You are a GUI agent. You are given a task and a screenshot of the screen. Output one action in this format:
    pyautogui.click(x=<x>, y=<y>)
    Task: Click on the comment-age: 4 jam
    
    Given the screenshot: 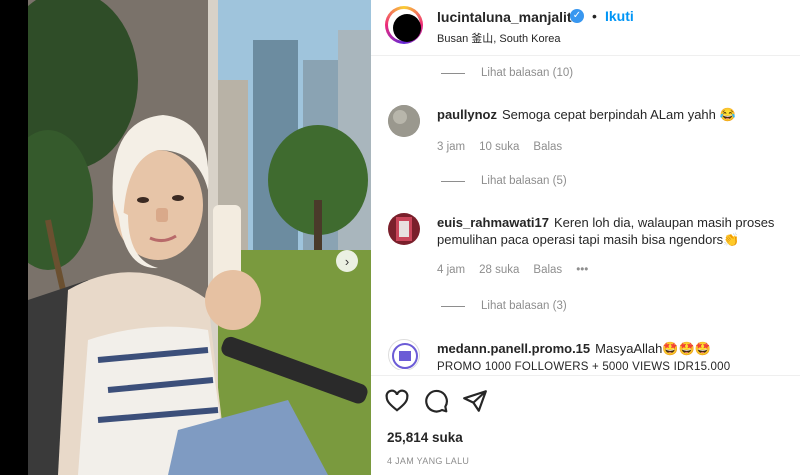 What is the action you would take?
    pyautogui.click(x=451, y=270)
    